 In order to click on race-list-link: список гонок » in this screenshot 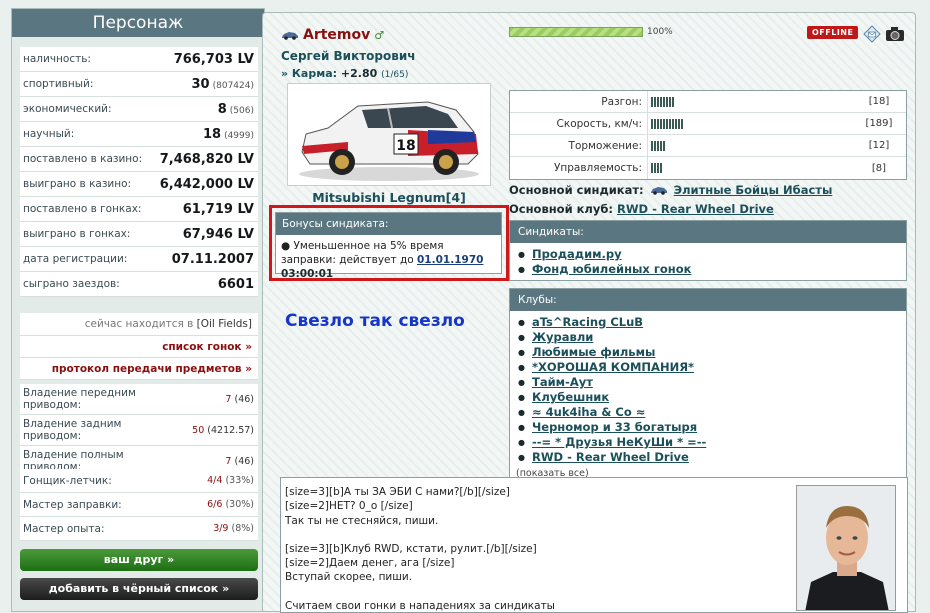, I will do `click(139, 347)`.